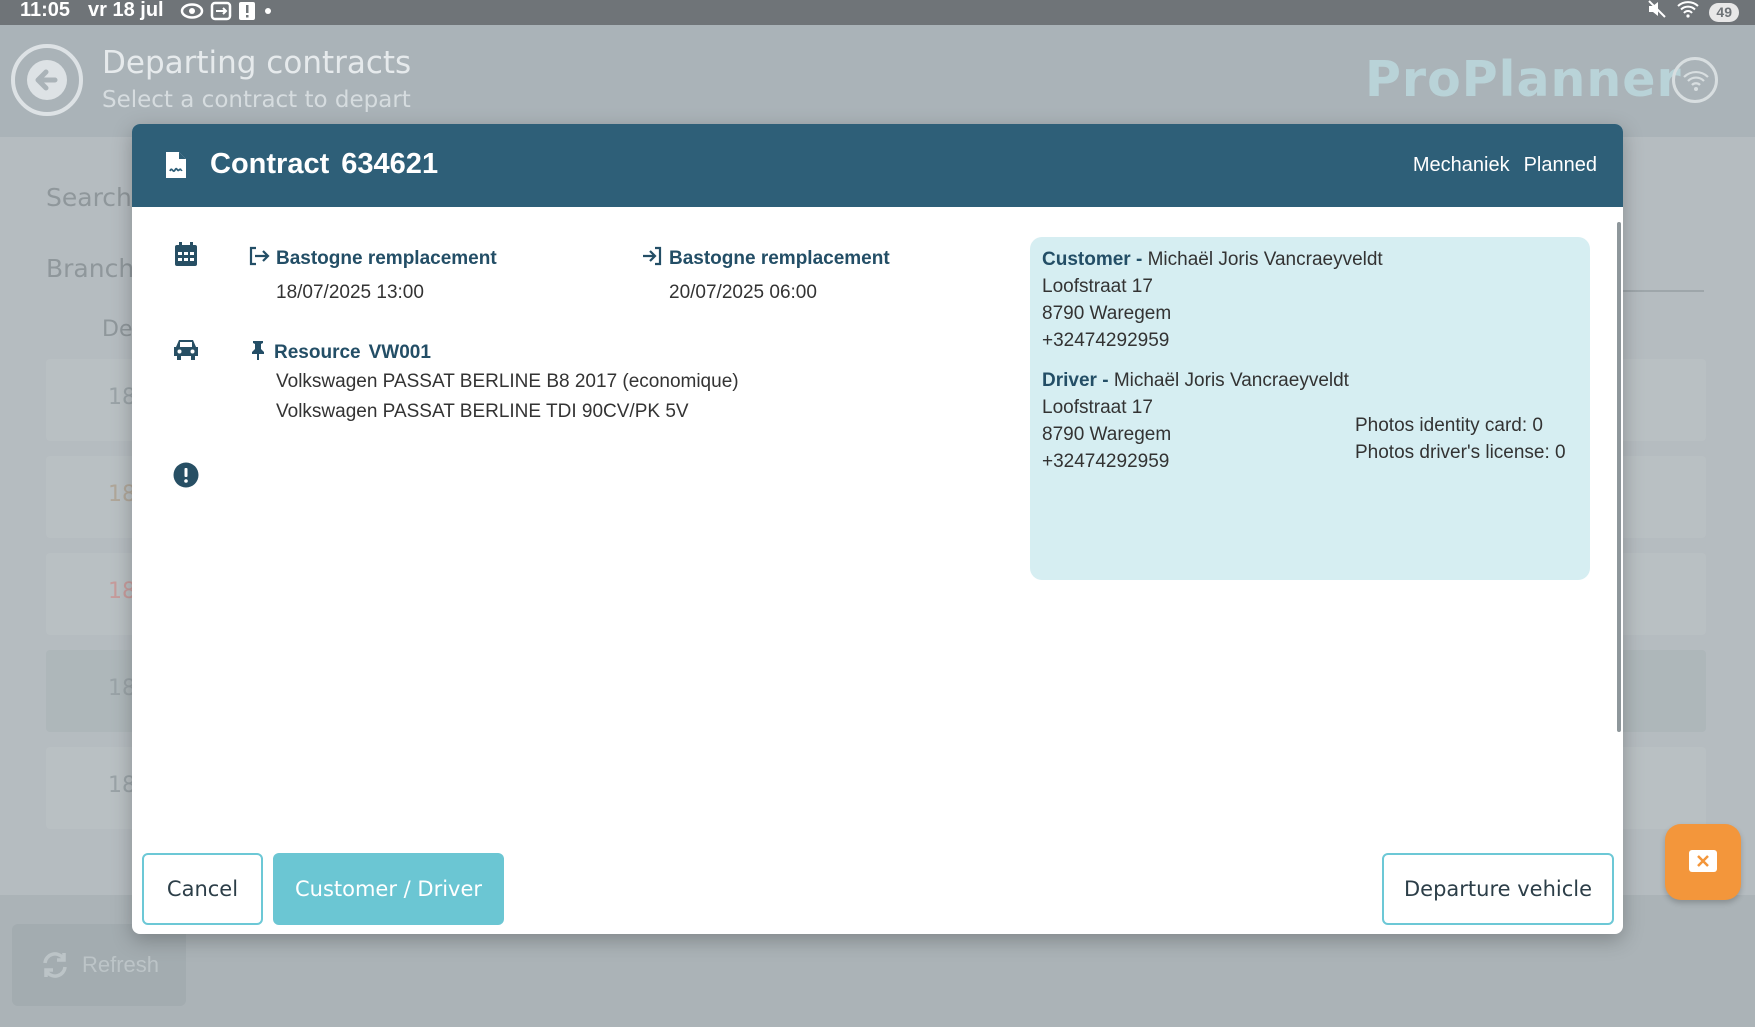  Describe the element at coordinates (45, 10) in the screenshot. I see `status-time: 11:05` at that location.